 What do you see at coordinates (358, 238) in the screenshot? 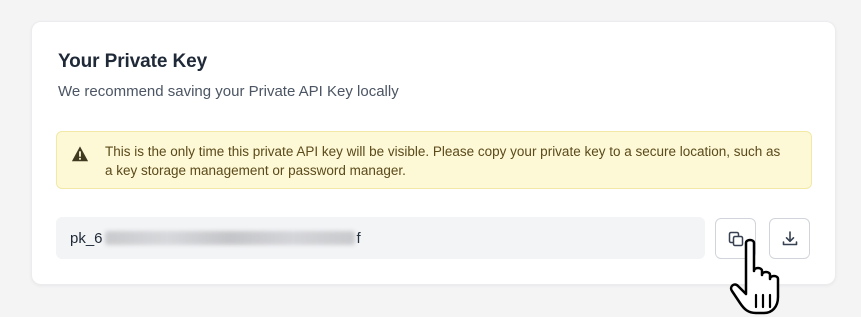
I see `key-suffix: f` at bounding box center [358, 238].